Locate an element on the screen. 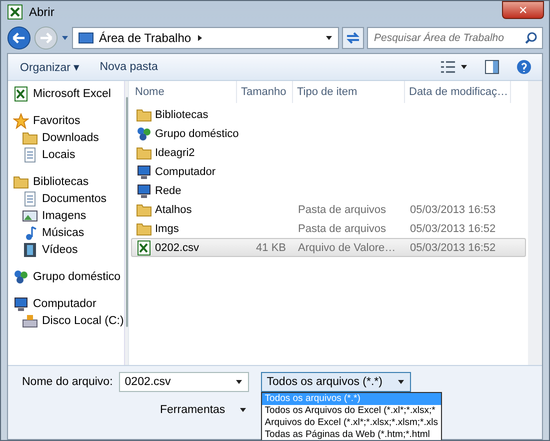 The height and width of the screenshot is (441, 550). file-date: 05/03/2013 16:53 is located at coordinates (453, 210).